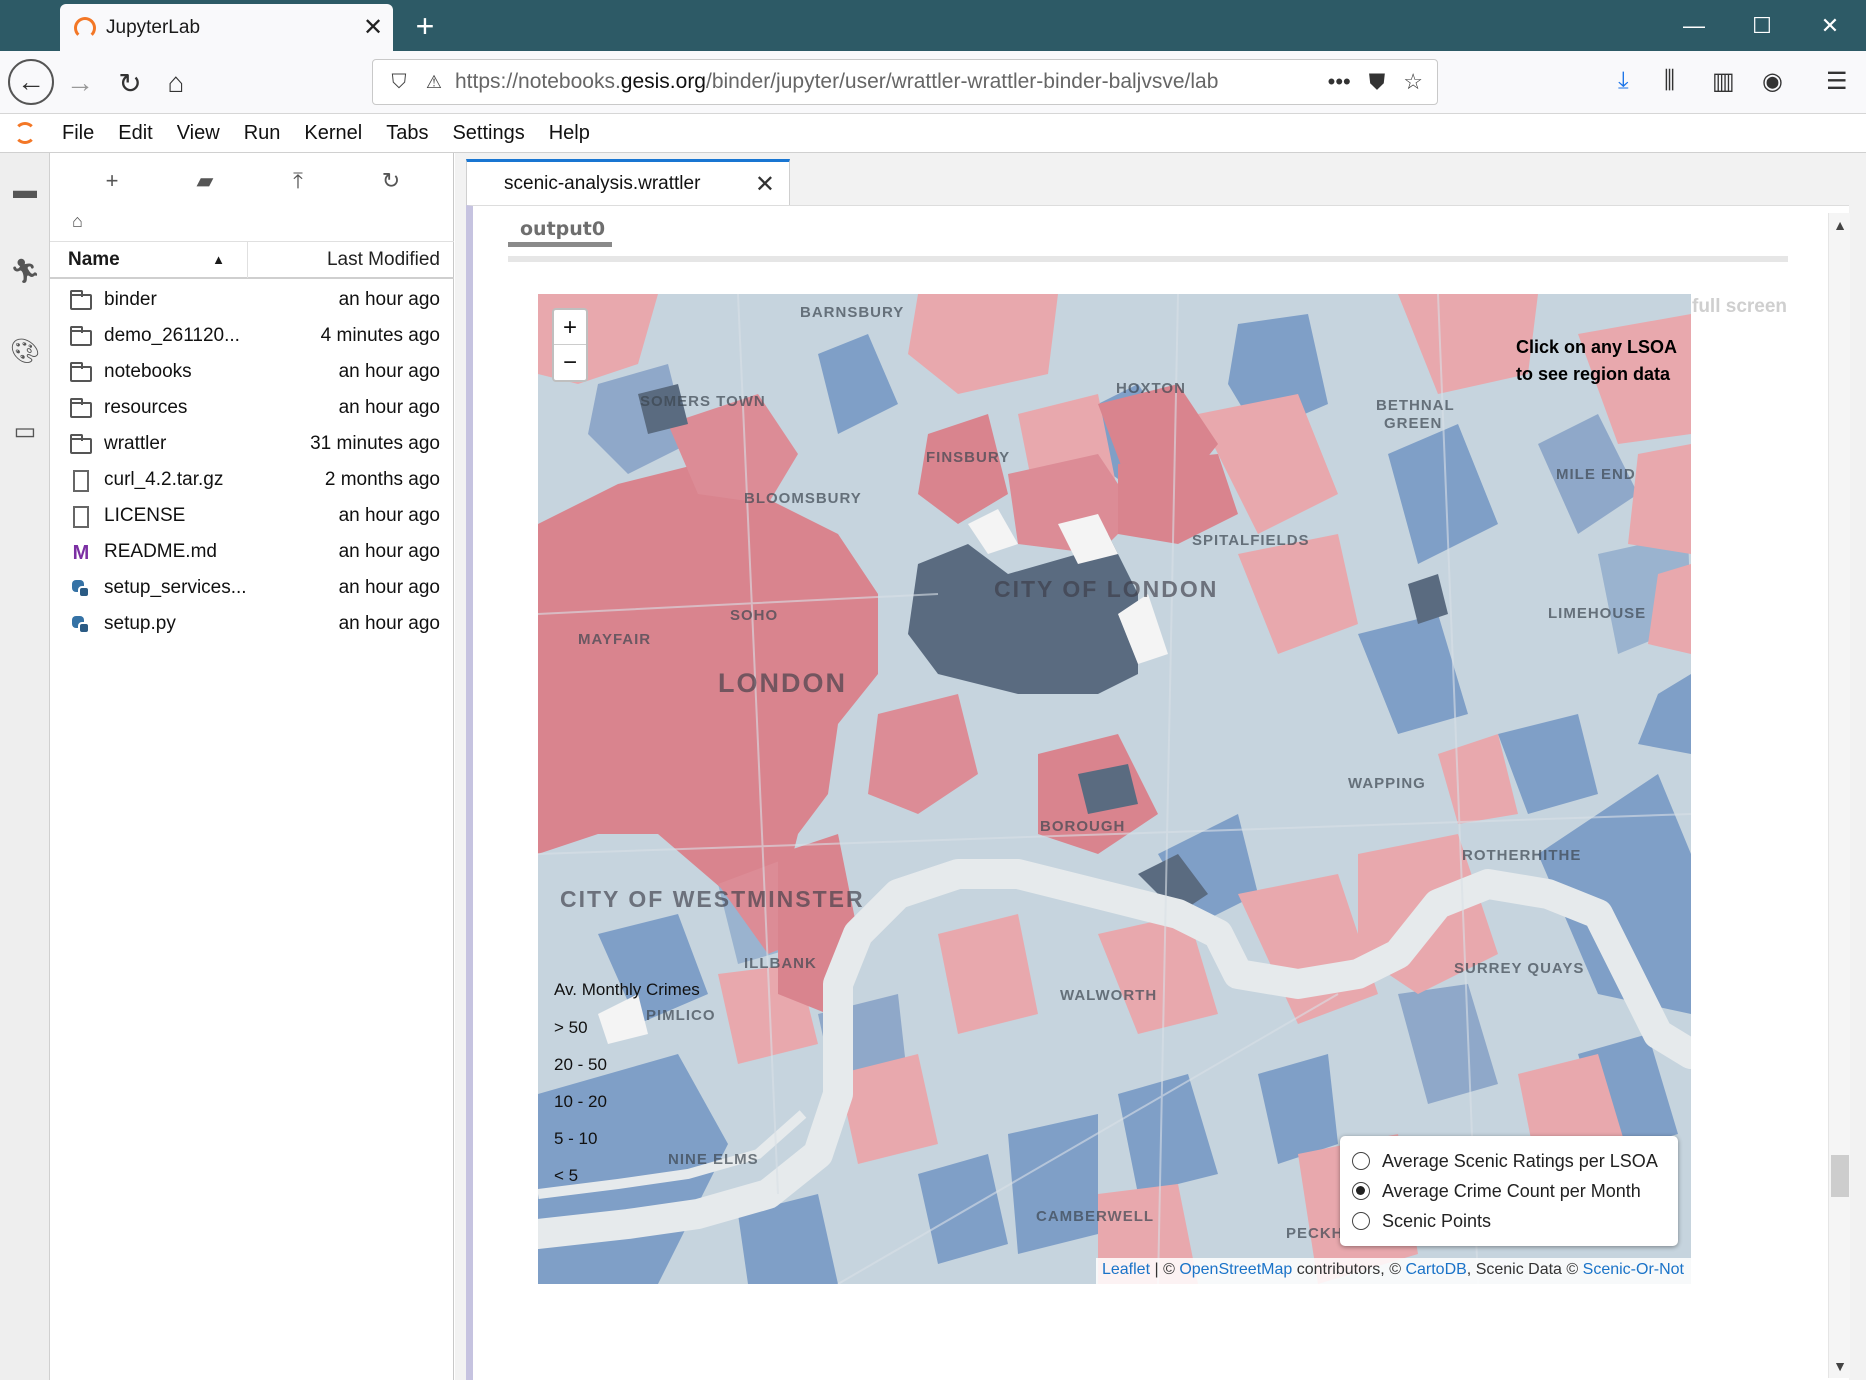  Describe the element at coordinates (628, 182) in the screenshot. I see `document-tab: scenic-analysis.wrattler ✕` at that location.